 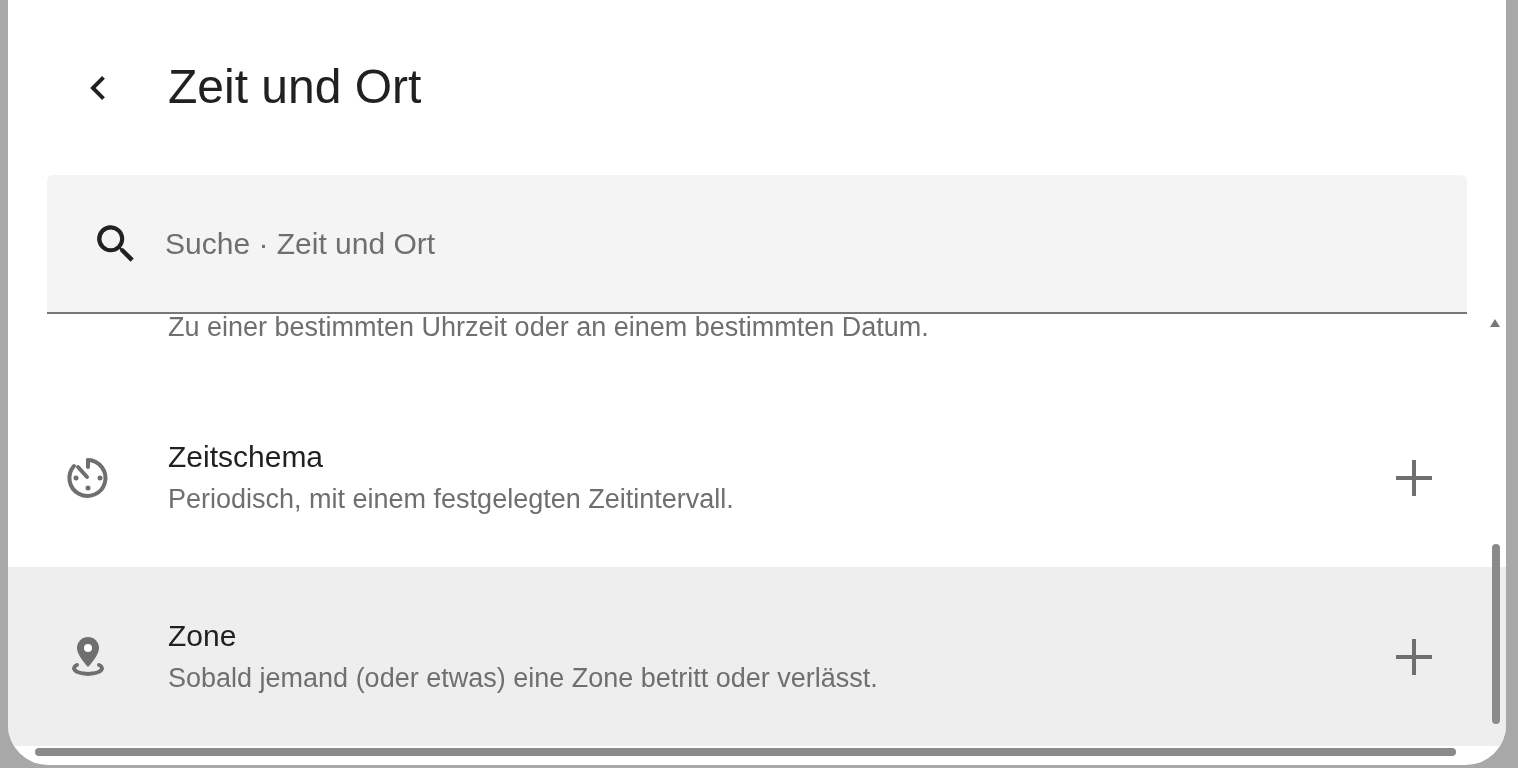 What do you see at coordinates (523, 678) in the screenshot?
I see `item-description: Sobald jemand (oder etwas) eine Zone betritt oder verlässt.` at bounding box center [523, 678].